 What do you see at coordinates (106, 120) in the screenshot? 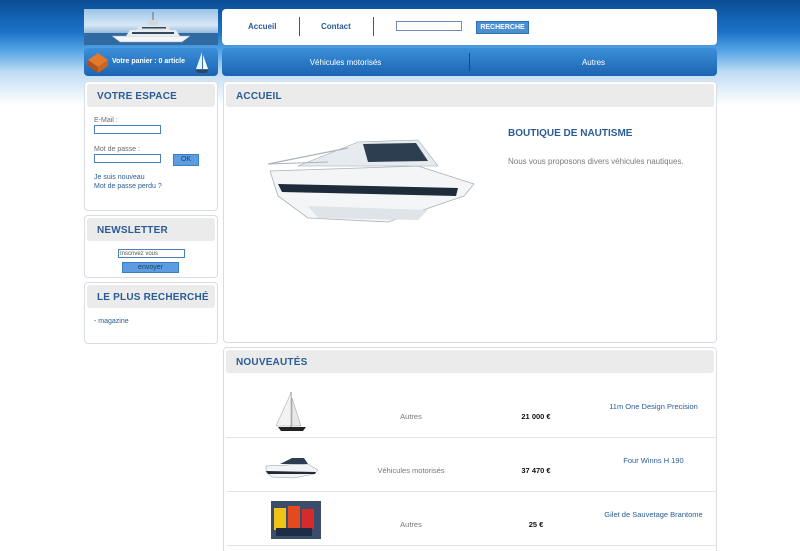
I see `email-label: E-Mail :` at bounding box center [106, 120].